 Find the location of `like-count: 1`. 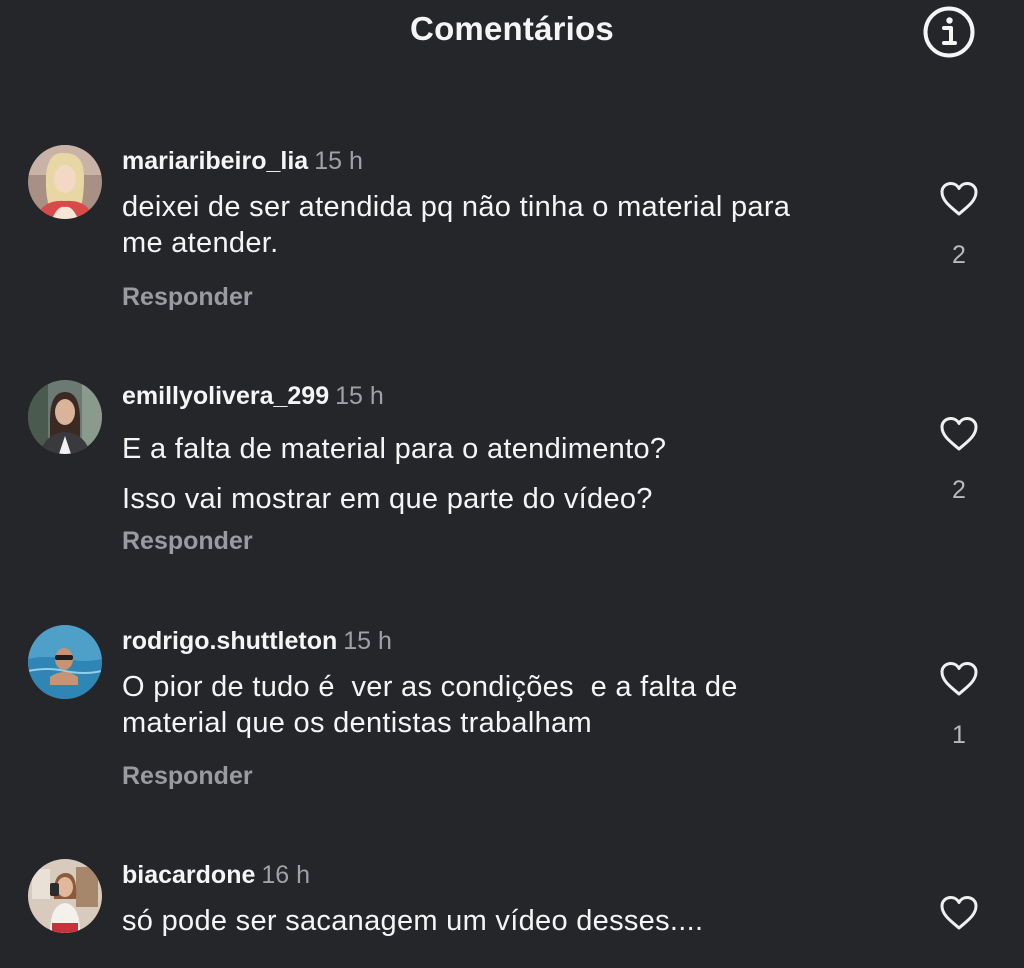

like-count: 1 is located at coordinates (959, 735).